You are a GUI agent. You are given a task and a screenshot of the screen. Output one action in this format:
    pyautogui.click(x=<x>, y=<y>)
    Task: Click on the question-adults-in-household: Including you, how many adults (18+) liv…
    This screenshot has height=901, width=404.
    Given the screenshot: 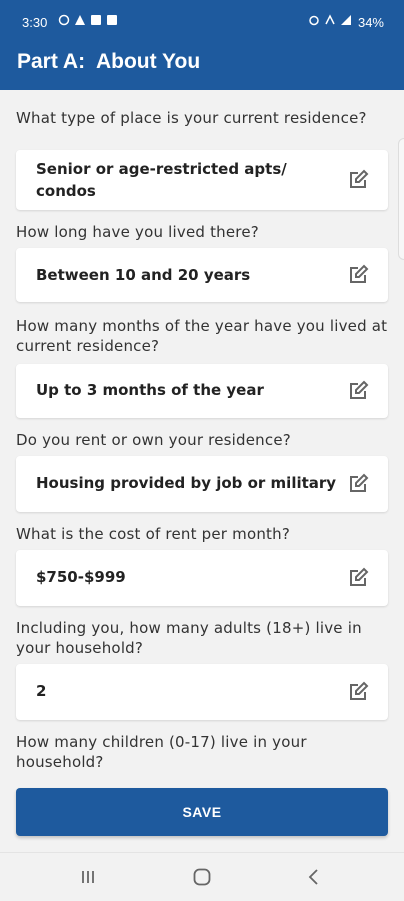 What is the action you would take?
    pyautogui.click(x=189, y=638)
    